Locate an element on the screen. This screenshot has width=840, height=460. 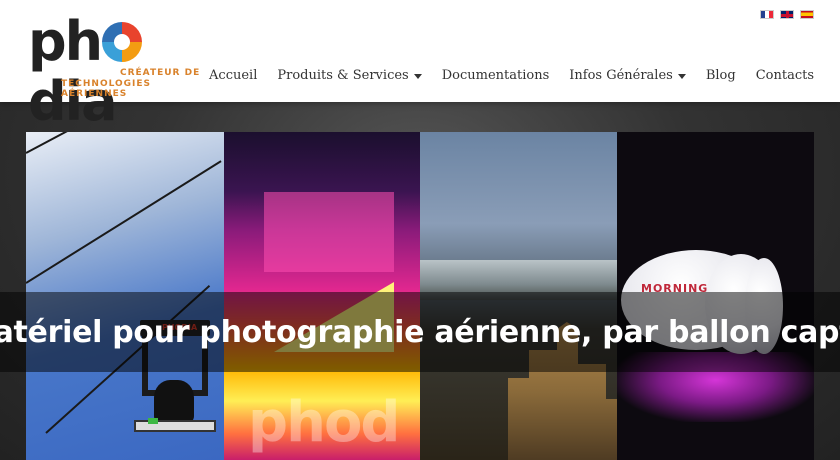
nav-contacts: Contacts is located at coordinates (785, 75).